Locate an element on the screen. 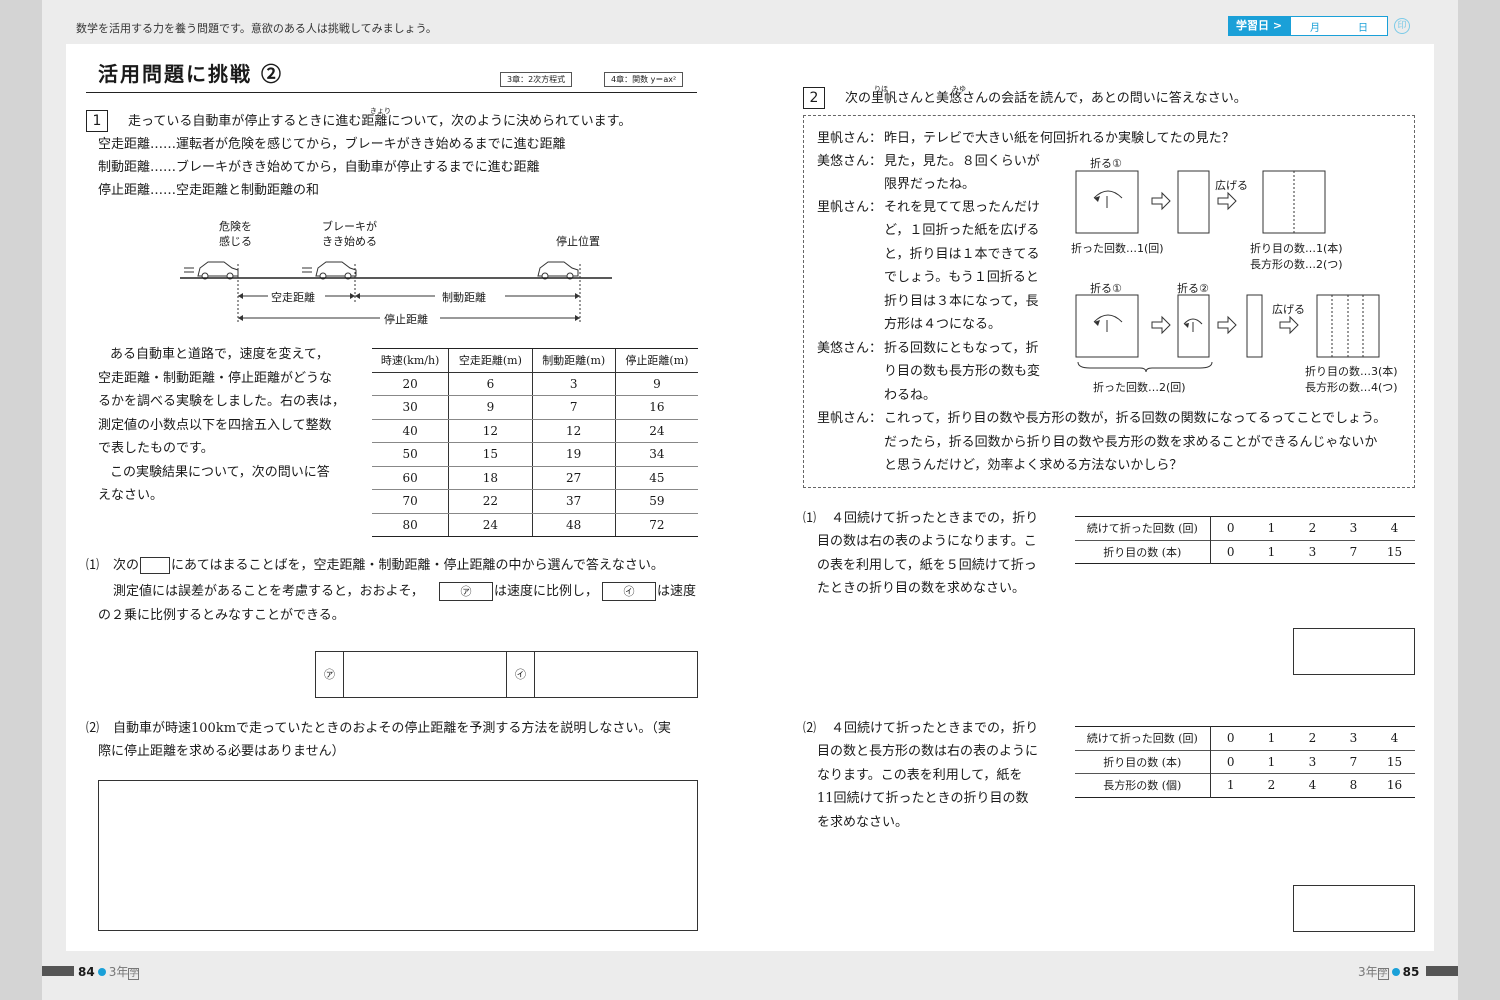 This screenshot has width=1500, height=1000. chapter-tag: 4章：関数 y＝ax² is located at coordinates (644, 79).